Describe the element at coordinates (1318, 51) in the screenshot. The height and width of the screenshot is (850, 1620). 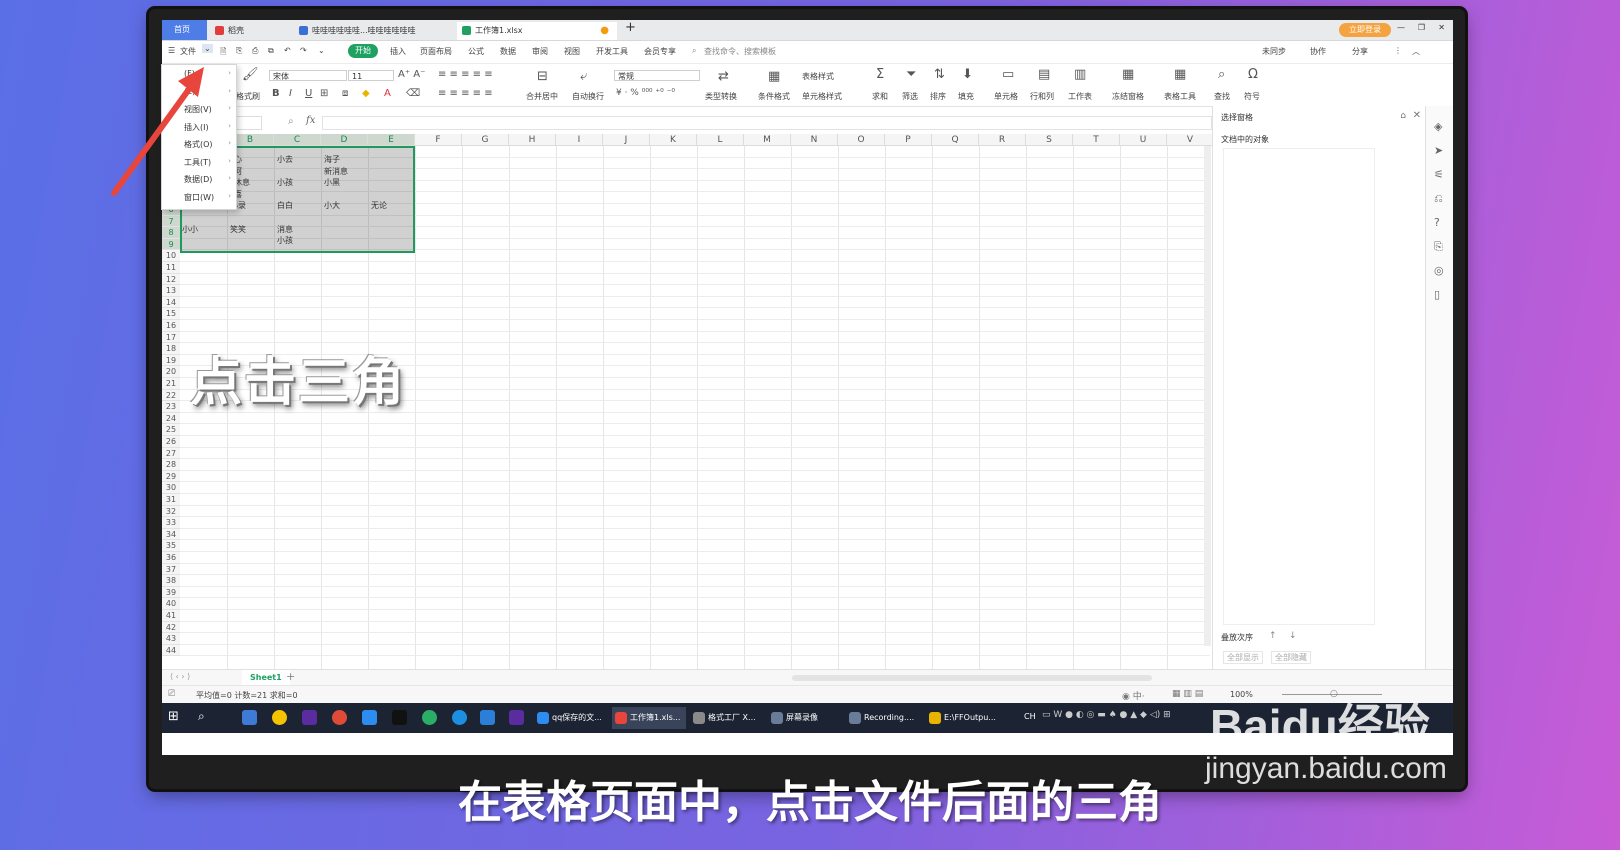
I see `collab-button: 协作` at that location.